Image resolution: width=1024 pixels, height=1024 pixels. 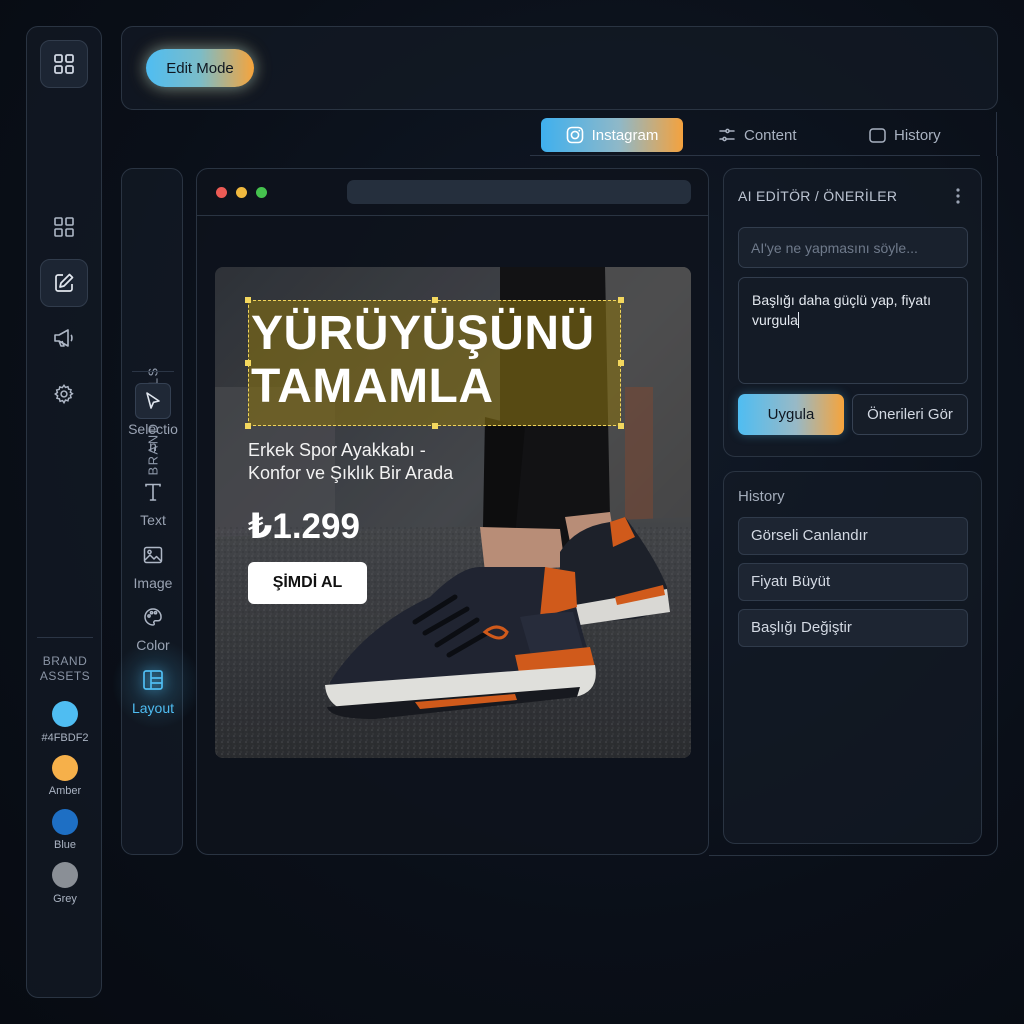 I want to click on megaphone-icon, so click(x=63, y=338).